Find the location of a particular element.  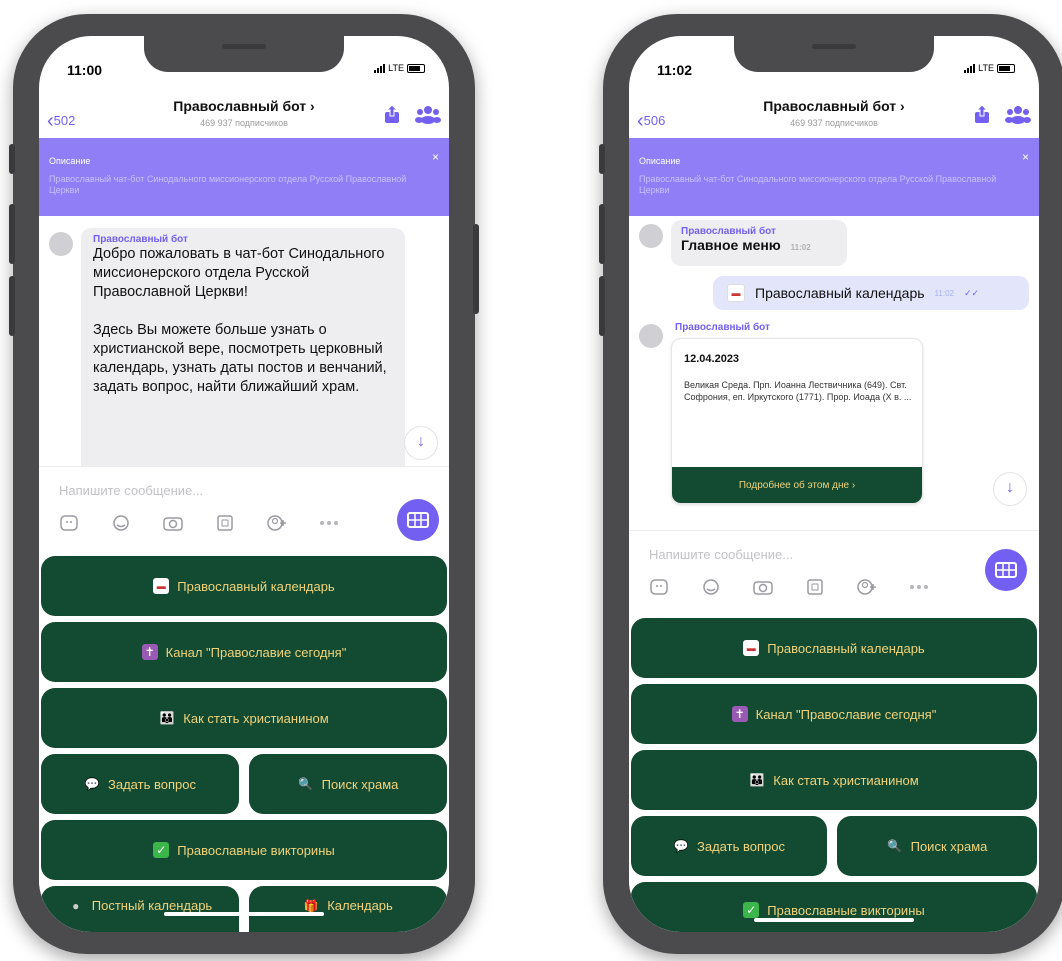

signal-icon is located at coordinates (970, 68).